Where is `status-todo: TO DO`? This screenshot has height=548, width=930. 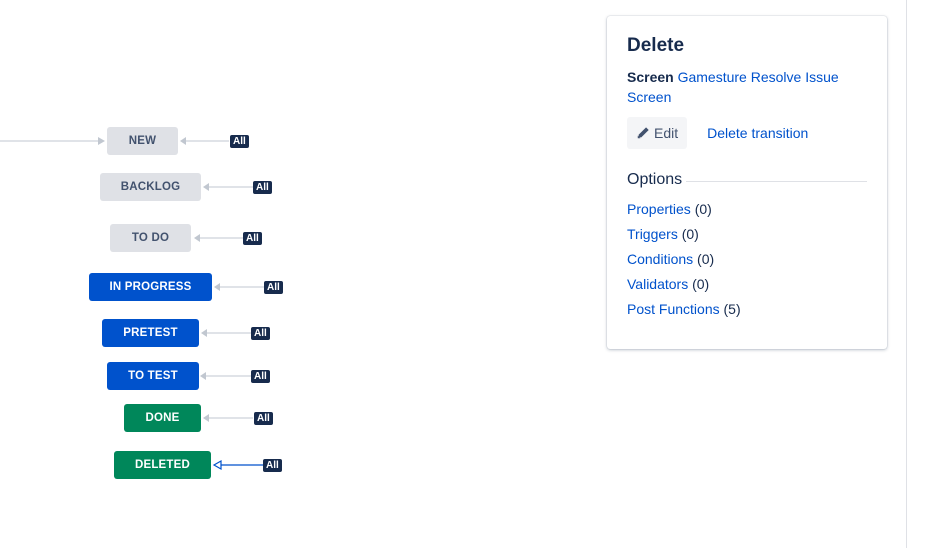 status-todo: TO DO is located at coordinates (150, 238).